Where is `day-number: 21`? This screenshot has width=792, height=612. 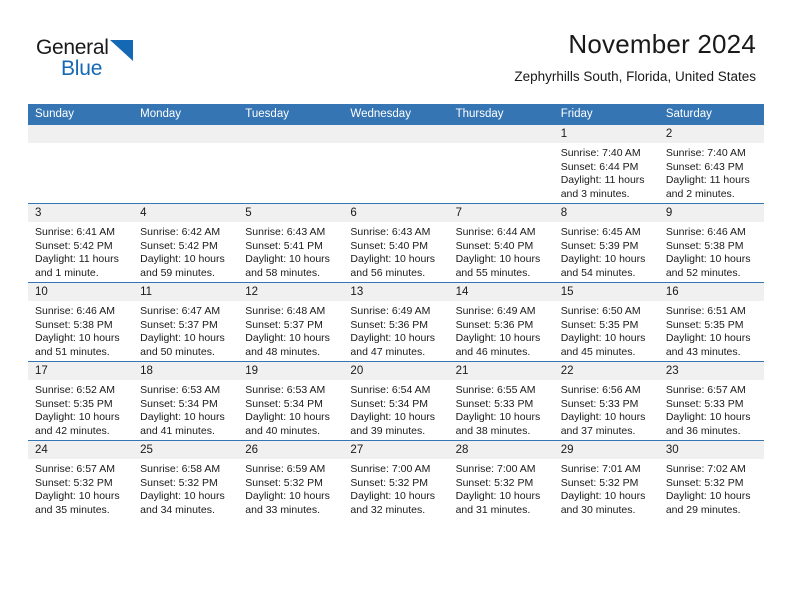
day-number: 21 is located at coordinates (501, 371).